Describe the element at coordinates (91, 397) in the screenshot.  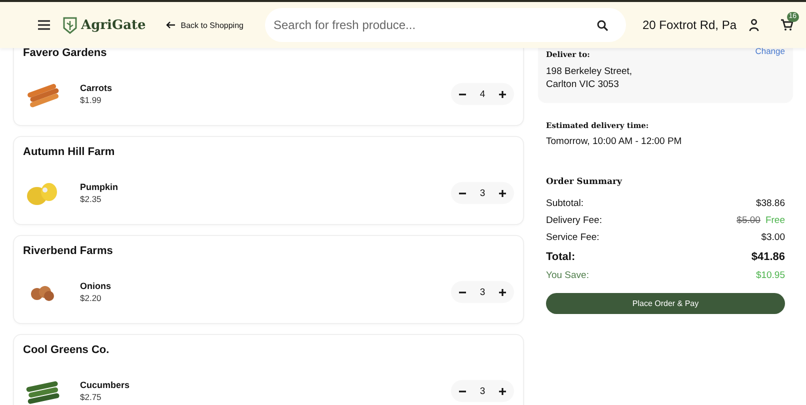
I see `product-price: $2.75` at that location.